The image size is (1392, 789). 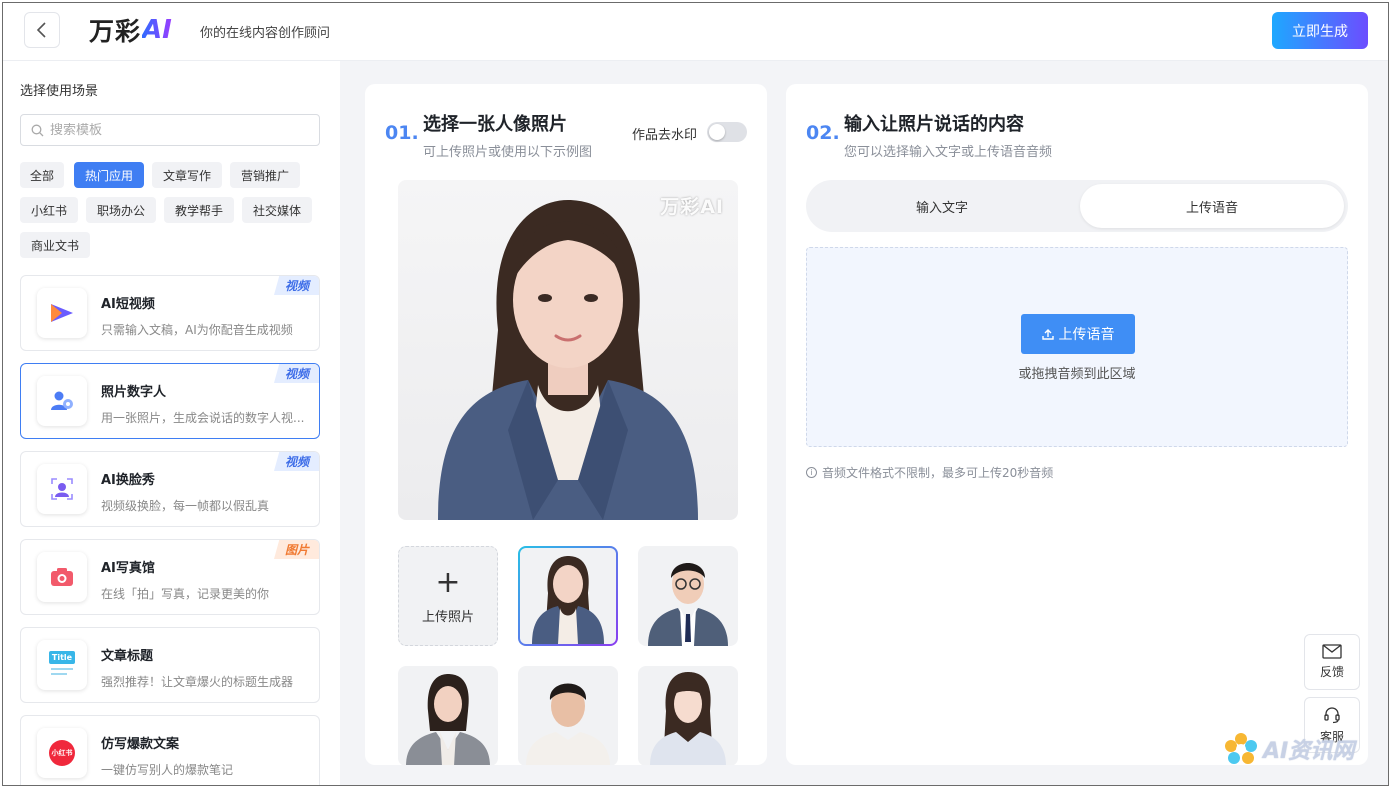 I want to click on digital-human-icon, so click(x=62, y=400).